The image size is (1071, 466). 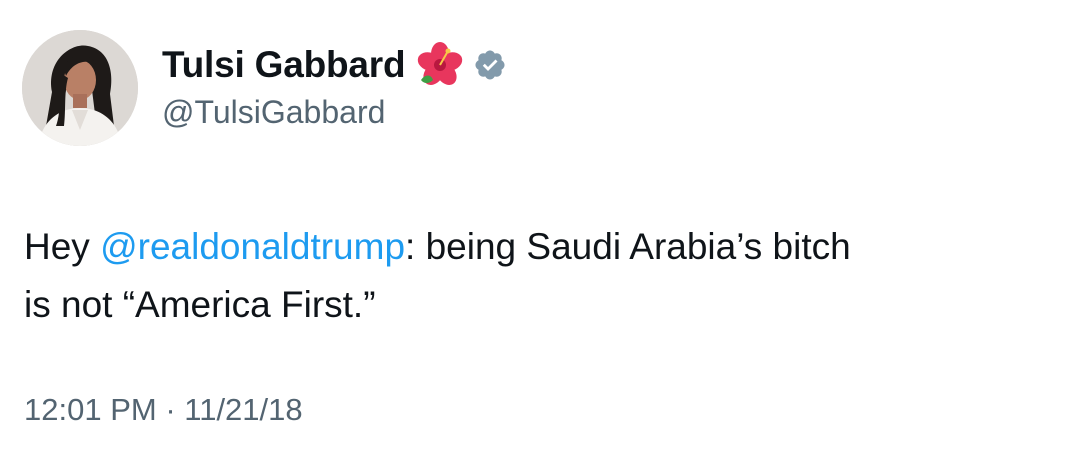 I want to click on avatar, so click(x=80, y=88).